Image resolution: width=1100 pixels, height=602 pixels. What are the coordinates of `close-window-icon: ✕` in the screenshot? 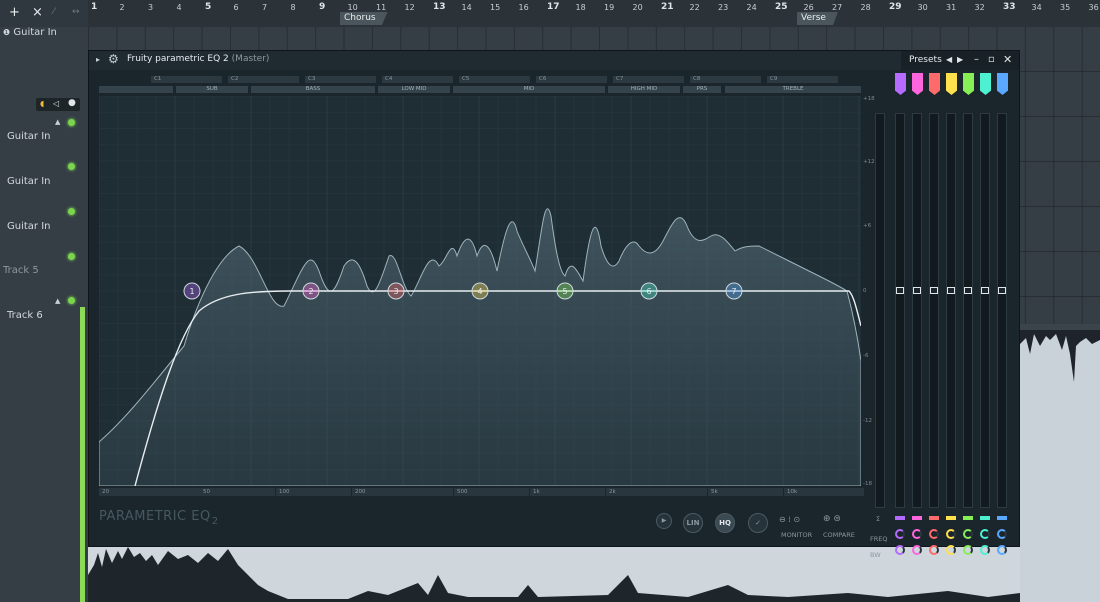 It's located at (1007, 59).